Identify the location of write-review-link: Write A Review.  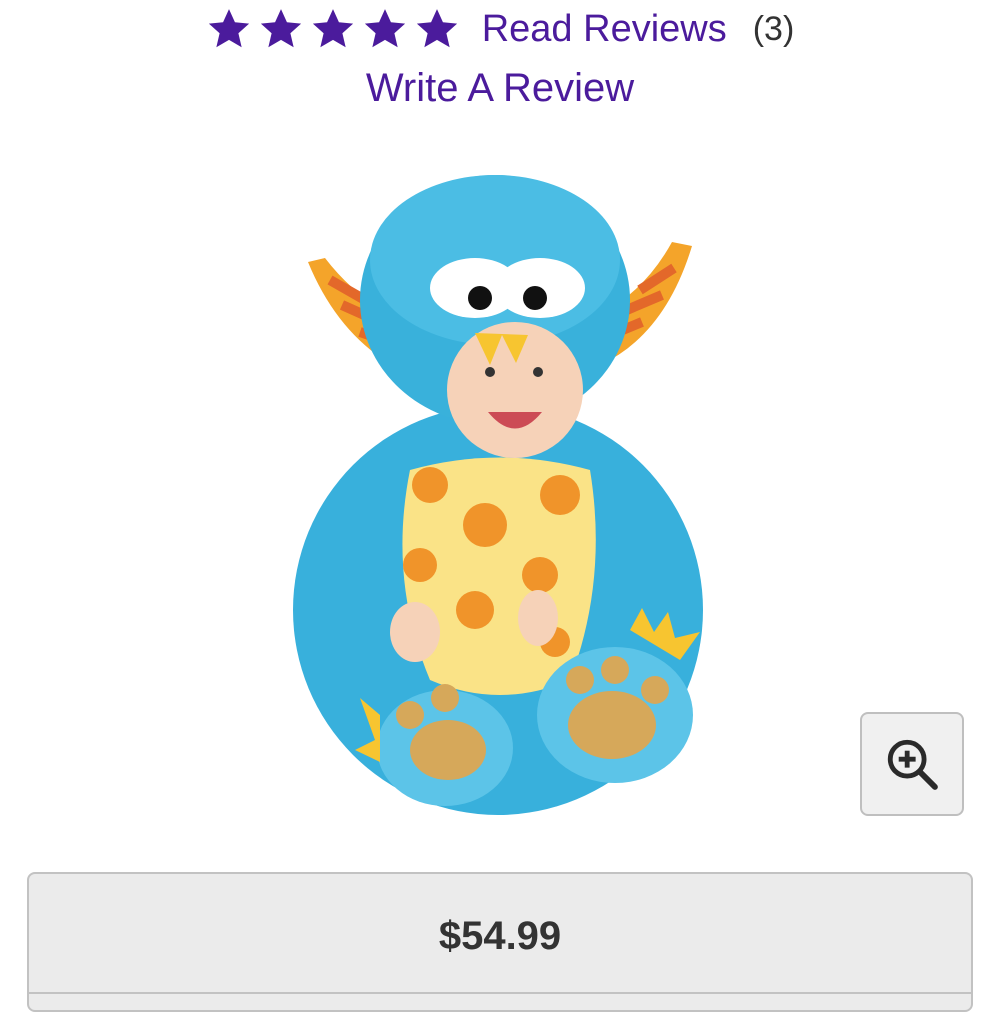
(500, 88).